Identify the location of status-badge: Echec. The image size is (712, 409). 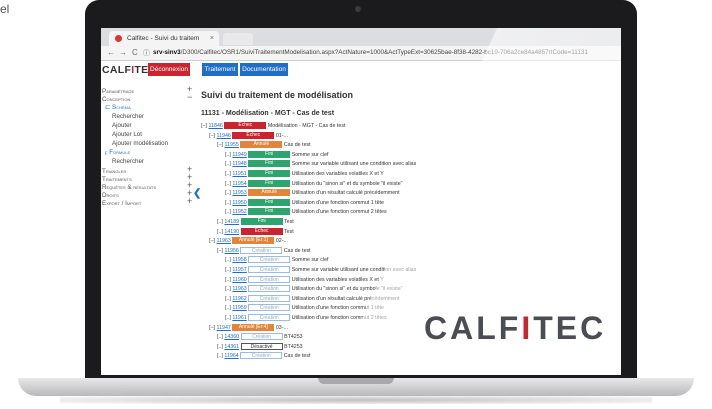
(245, 126).